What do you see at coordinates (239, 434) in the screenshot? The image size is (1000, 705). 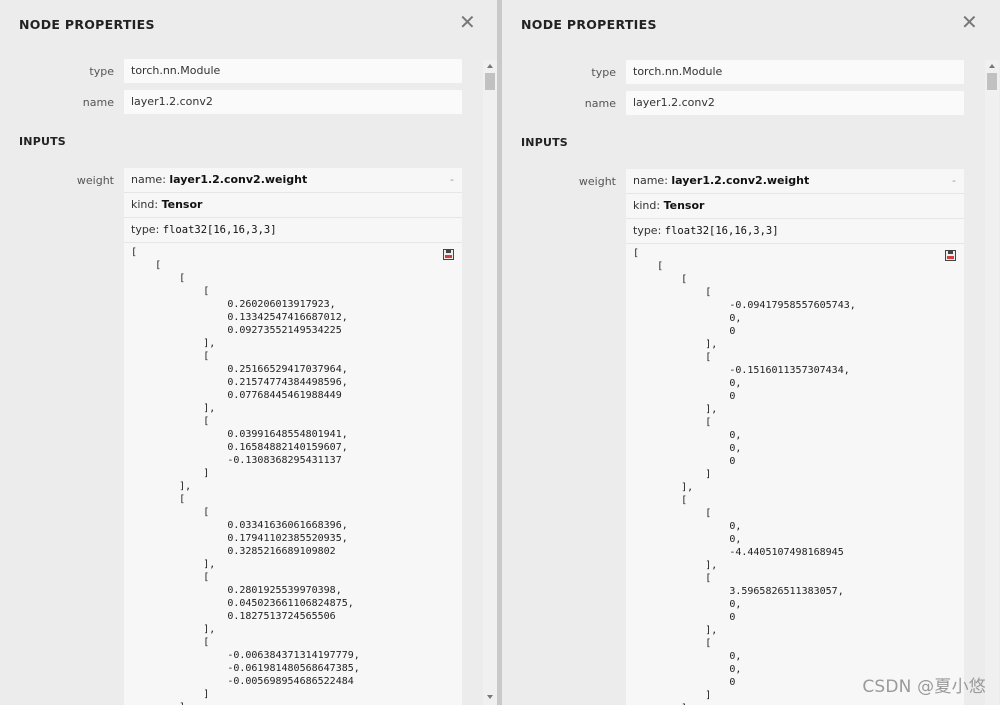 I see `tensor-line: 0.03991648554801941,` at bounding box center [239, 434].